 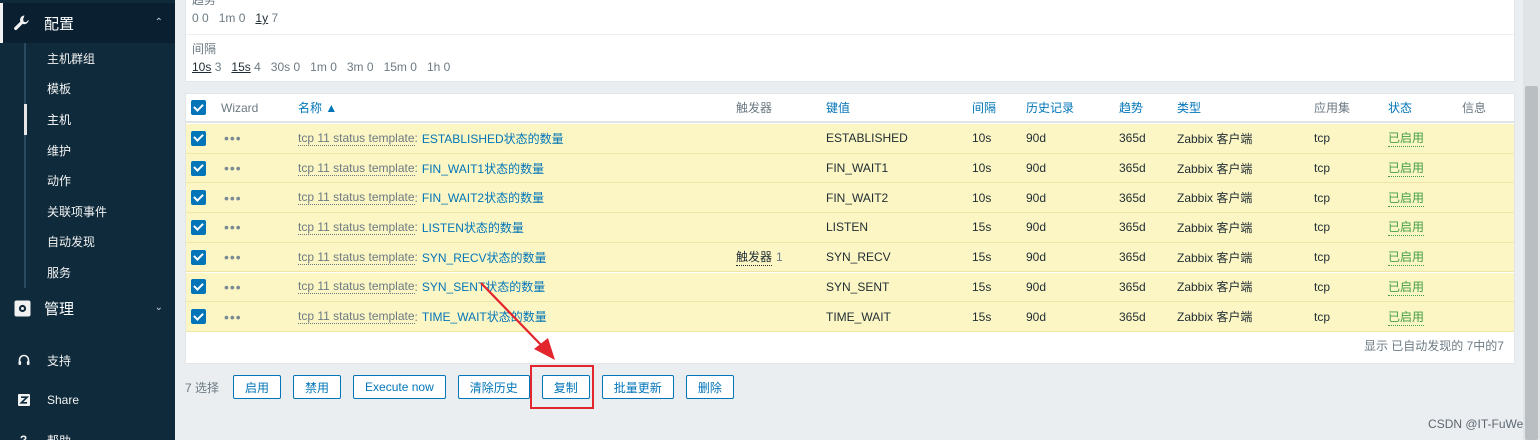 I want to click on cell-key: SYN_RECV, so click(x=858, y=257).